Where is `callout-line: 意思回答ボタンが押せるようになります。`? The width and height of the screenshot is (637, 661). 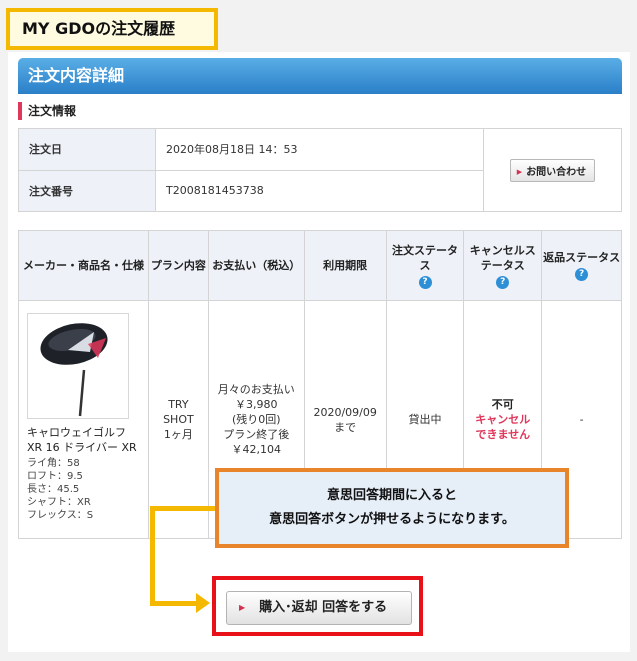
callout-line: 意思回答ボタンが押せるようになります。 is located at coordinates (392, 519).